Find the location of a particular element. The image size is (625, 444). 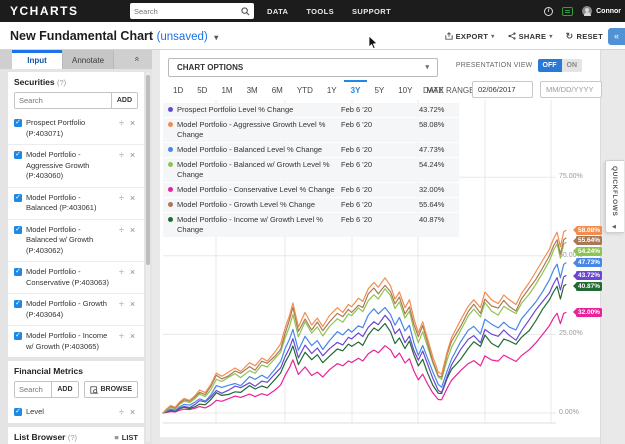

top-menu: DATA TOOLS SUPPORT is located at coordinates (329, 11).